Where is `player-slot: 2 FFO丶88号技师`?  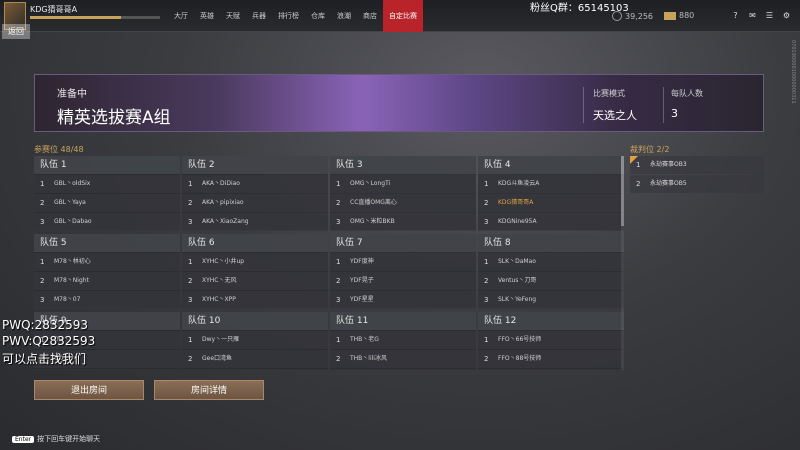 player-slot: 2 FFO丶88号技师 is located at coordinates (551, 359).